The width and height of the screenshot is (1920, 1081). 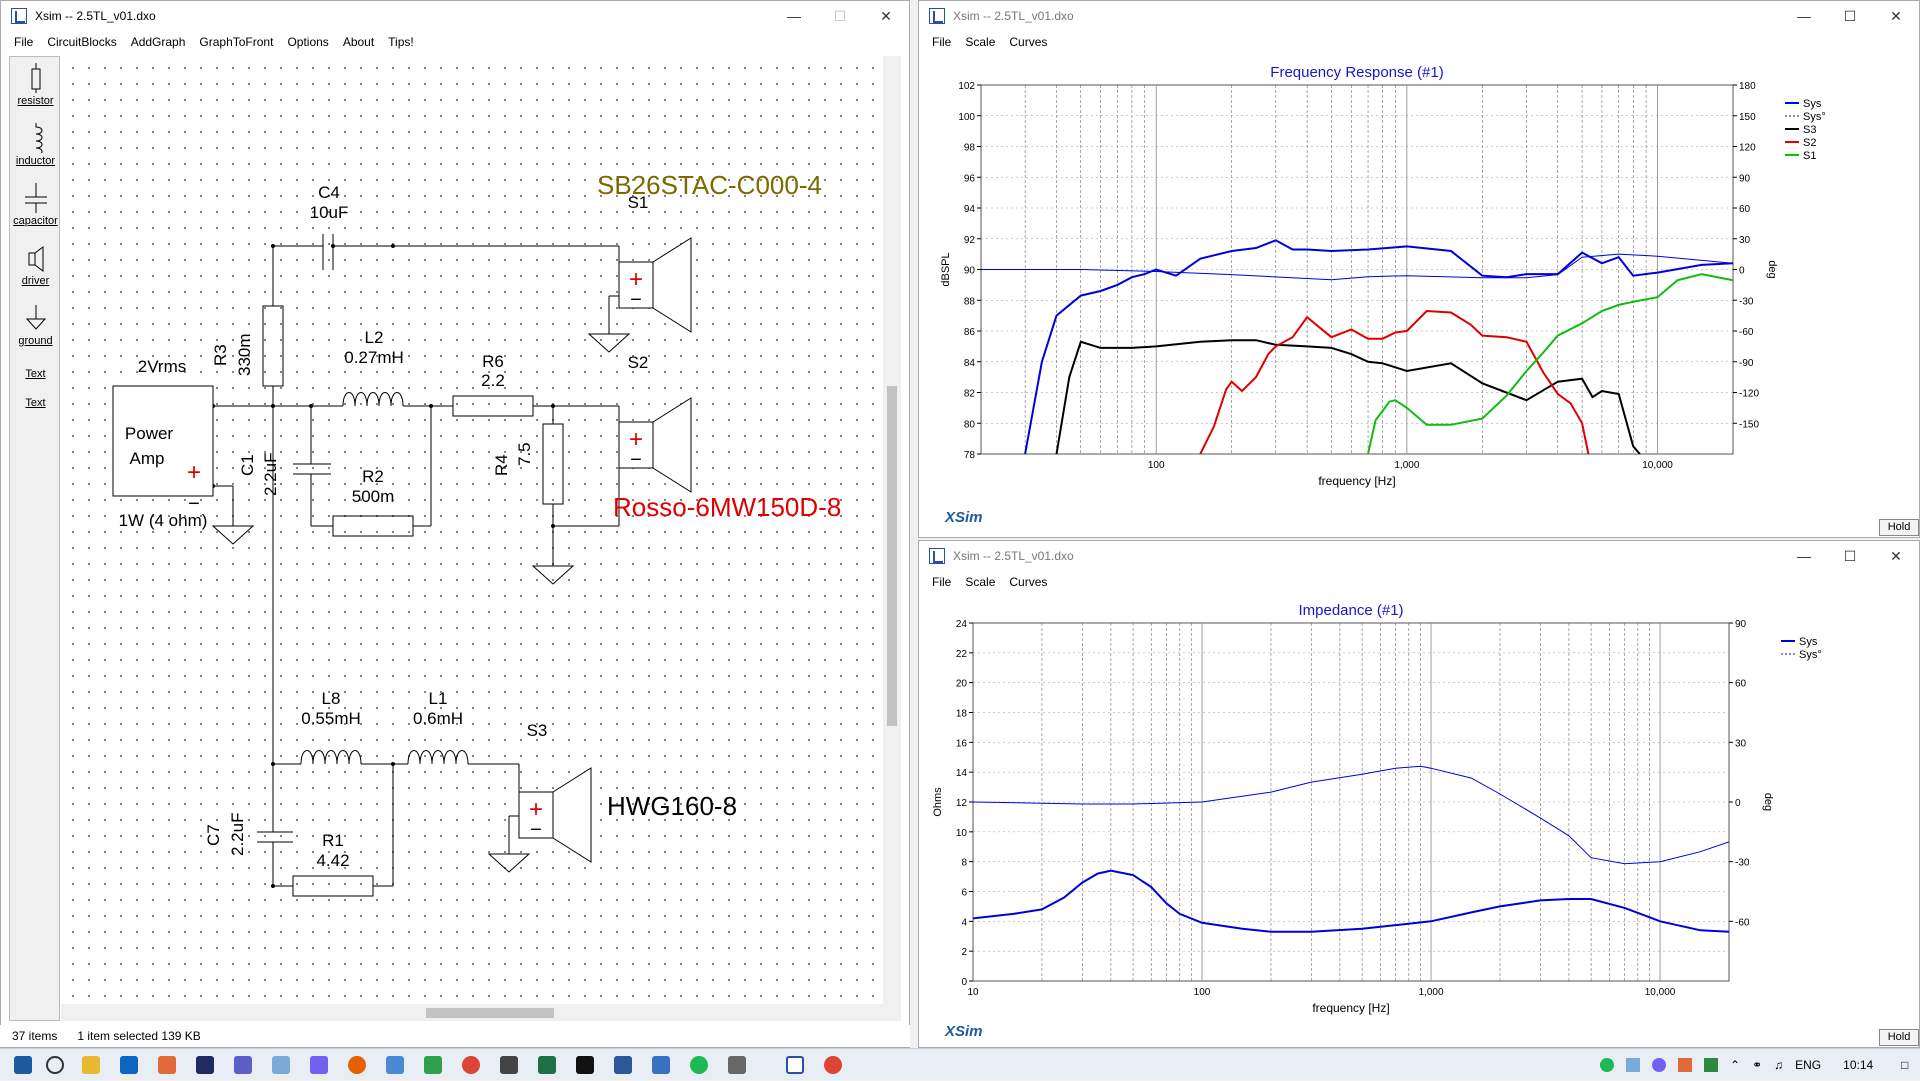 What do you see at coordinates (129, 1065) in the screenshot?
I see `outlook-icon` at bounding box center [129, 1065].